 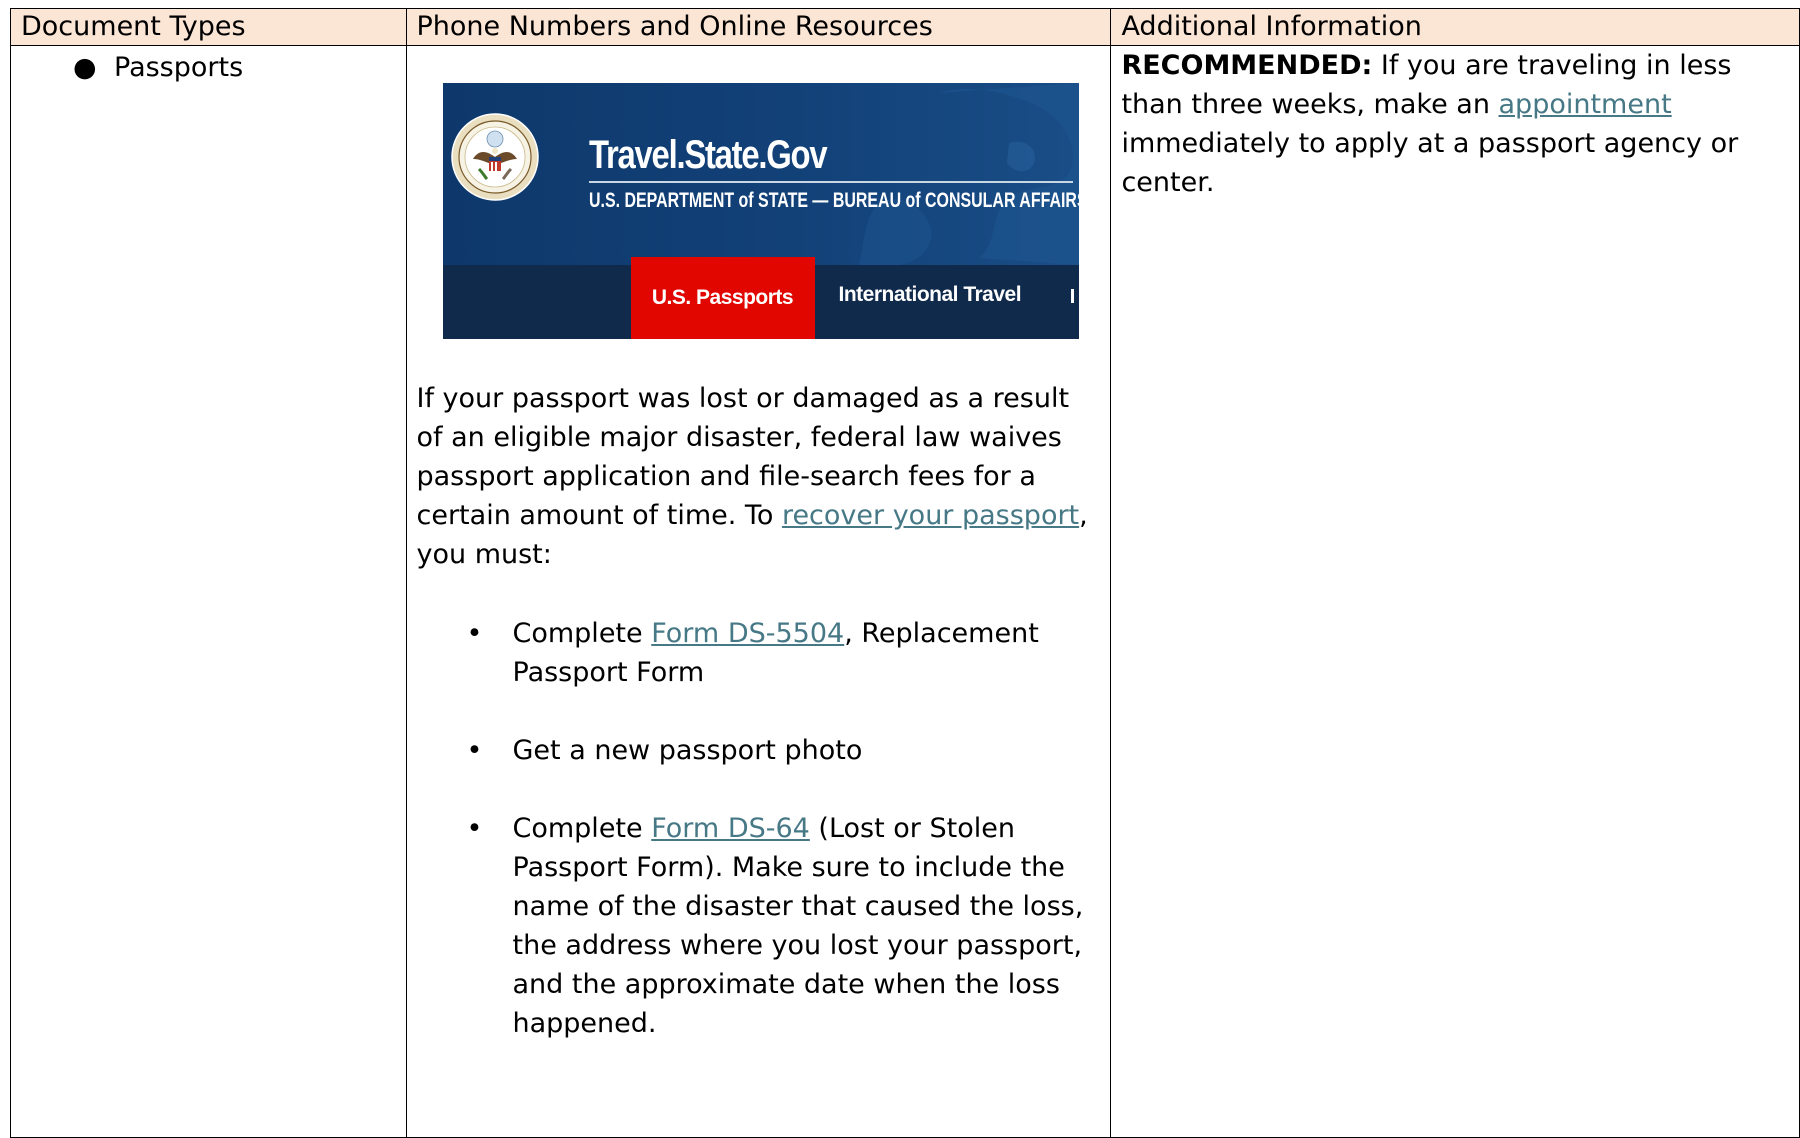 What do you see at coordinates (747, 633) in the screenshot?
I see `form-ds-5504-link: Form DS-5504` at bounding box center [747, 633].